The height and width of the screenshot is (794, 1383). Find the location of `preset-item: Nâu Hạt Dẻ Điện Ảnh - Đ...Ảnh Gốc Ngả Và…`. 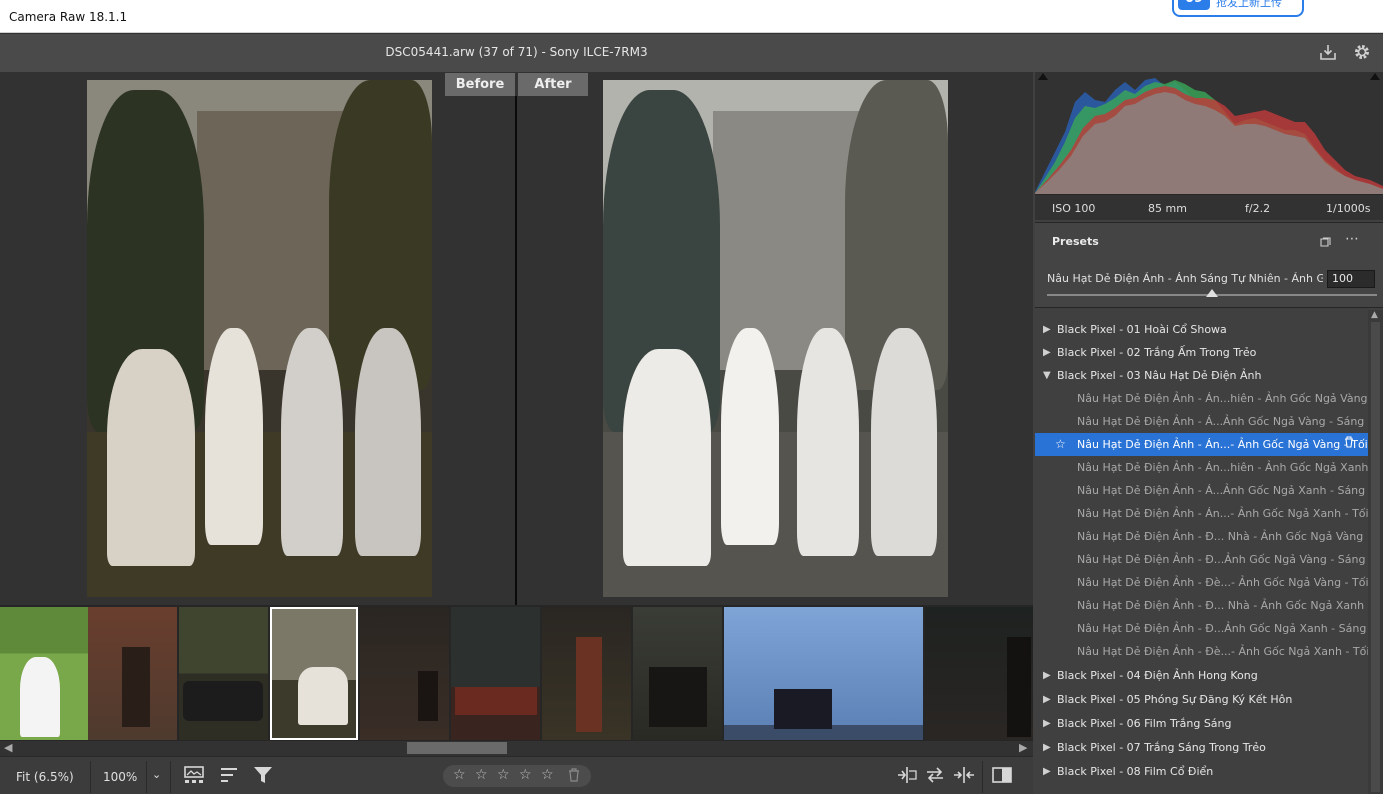

preset-item: Nâu Hạt Dẻ Điện Ảnh - Đ...Ảnh Gốc Ngả Và… is located at coordinates (1201, 559).